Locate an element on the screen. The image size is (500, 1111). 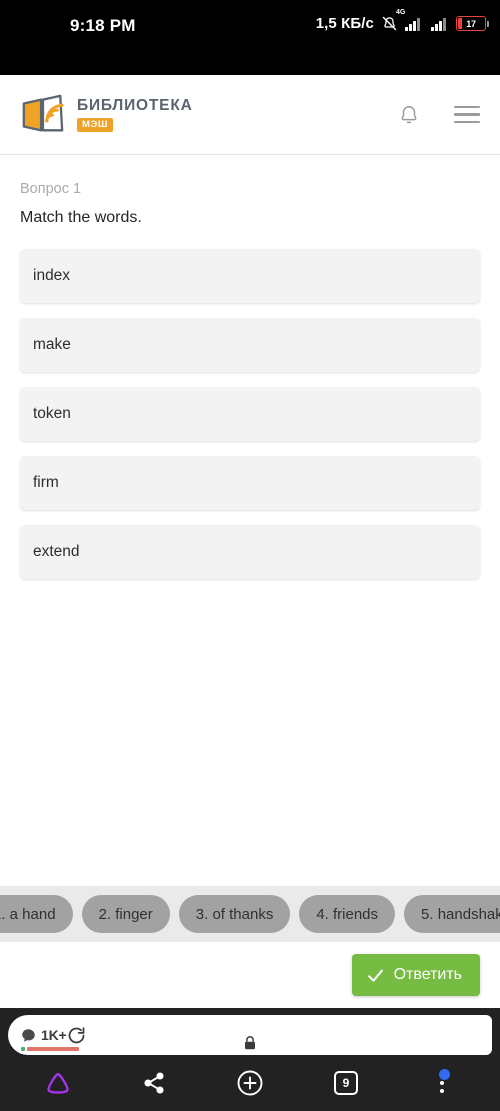
url-bar: 1K+ is located at coordinates (250, 1035).